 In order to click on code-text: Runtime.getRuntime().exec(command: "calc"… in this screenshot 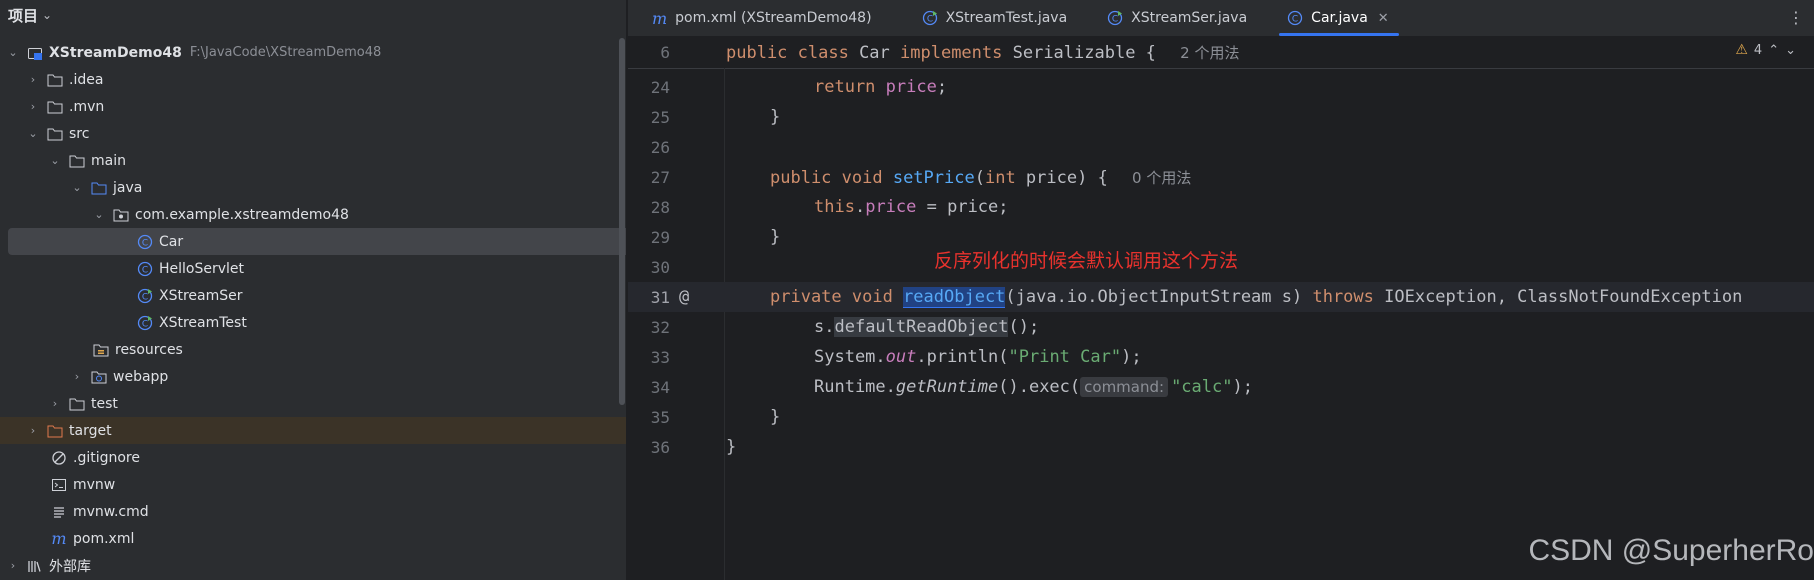, I will do `click(1033, 387)`.